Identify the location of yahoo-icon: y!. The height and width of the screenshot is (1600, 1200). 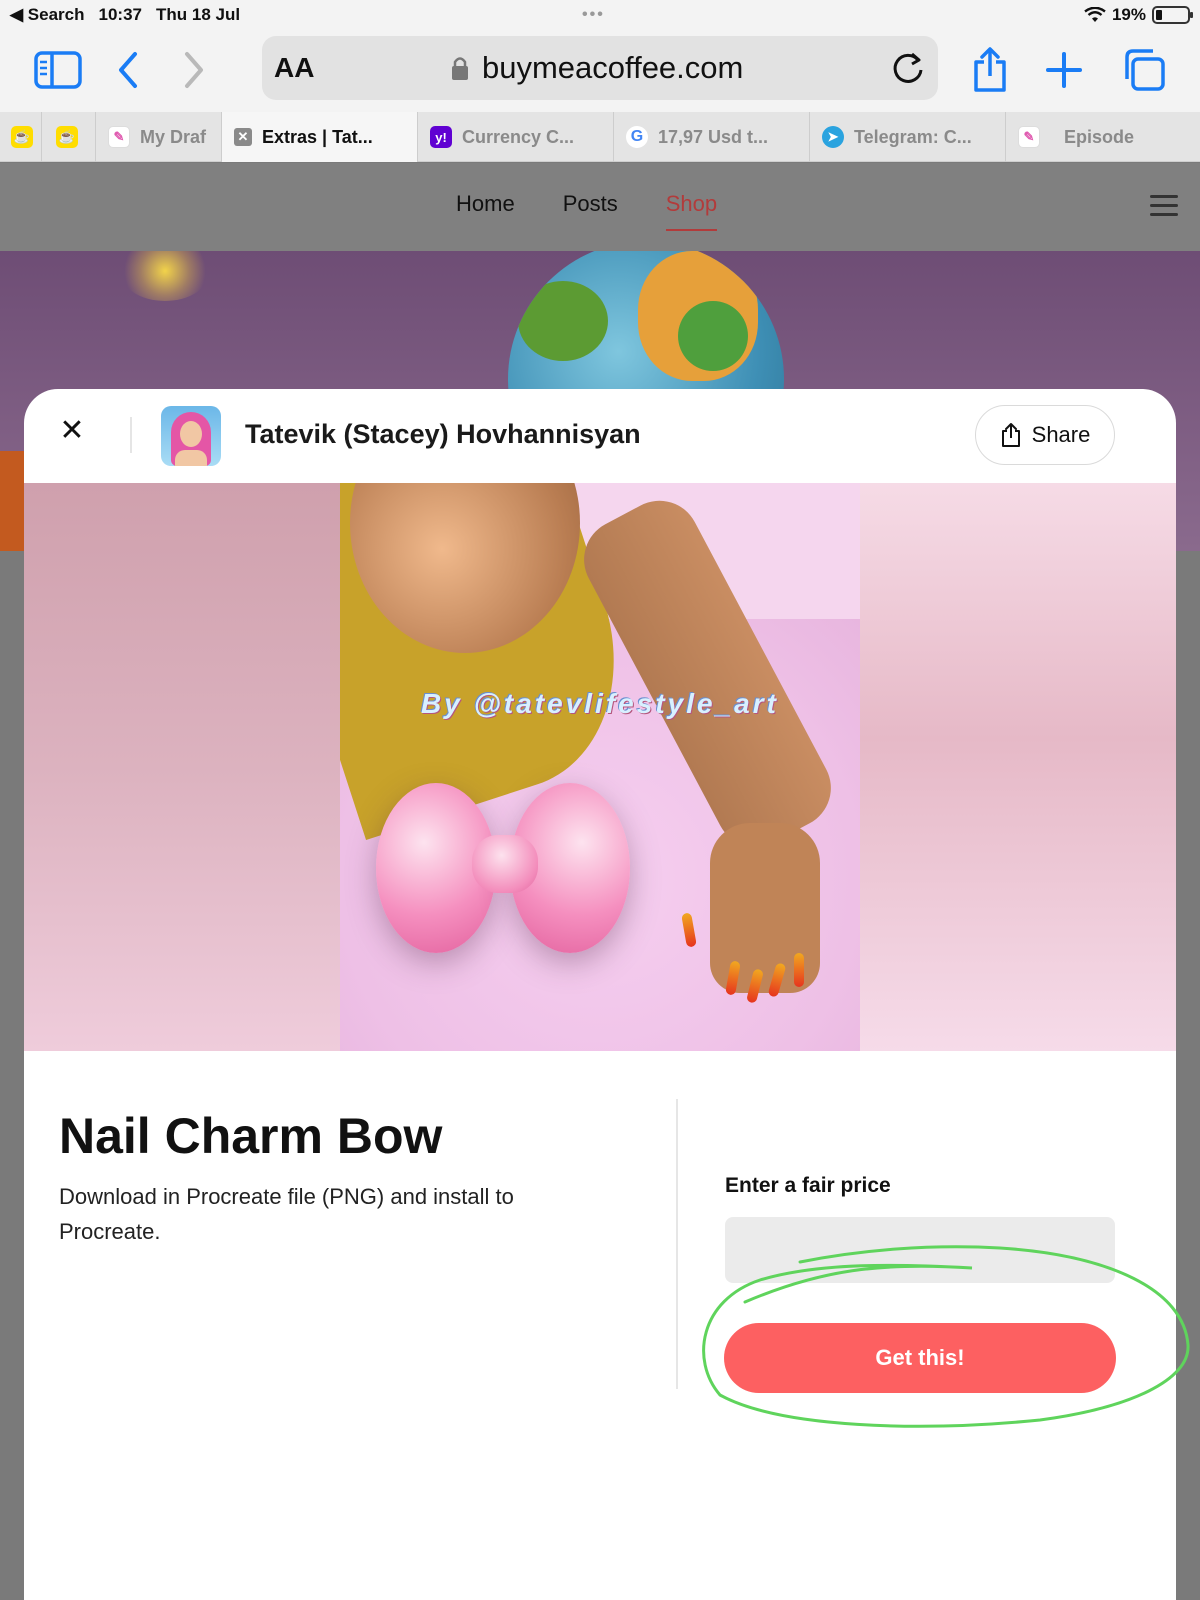
(441, 137).